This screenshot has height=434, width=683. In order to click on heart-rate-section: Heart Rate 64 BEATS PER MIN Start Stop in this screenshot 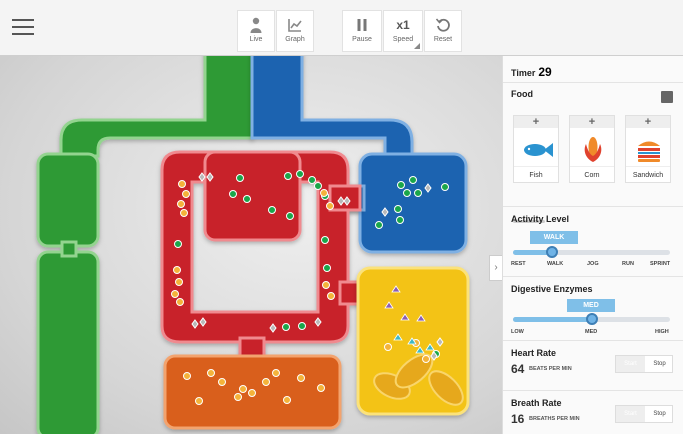, I will do `click(593, 366)`.